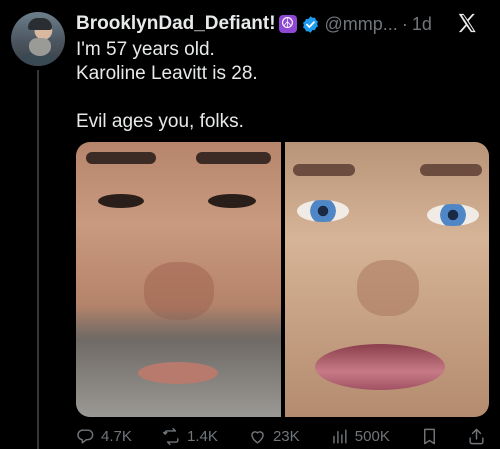  What do you see at coordinates (38, 259) in the screenshot?
I see `thread-line` at bounding box center [38, 259].